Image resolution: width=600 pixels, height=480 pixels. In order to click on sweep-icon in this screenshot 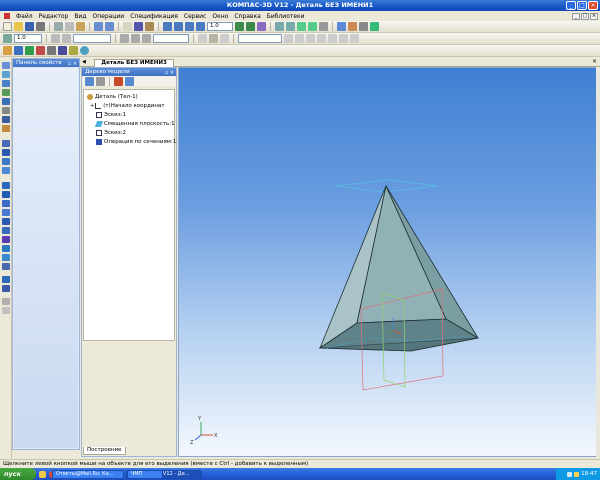, I will do `click(6, 161)`.